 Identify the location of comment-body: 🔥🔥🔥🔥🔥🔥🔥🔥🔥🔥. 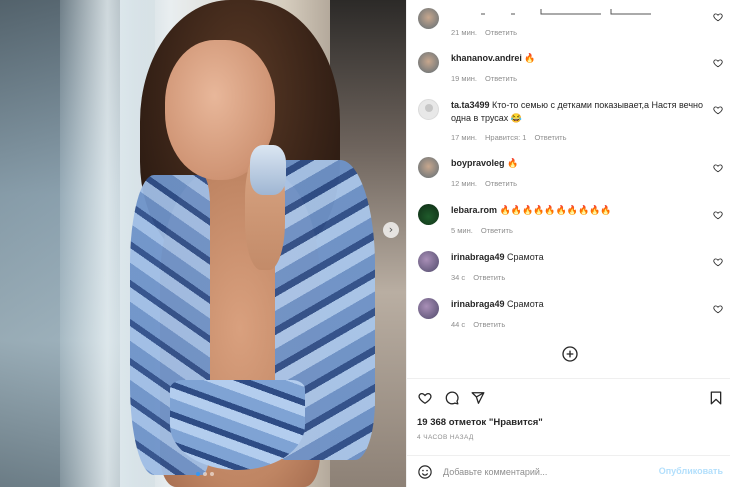
(555, 210).